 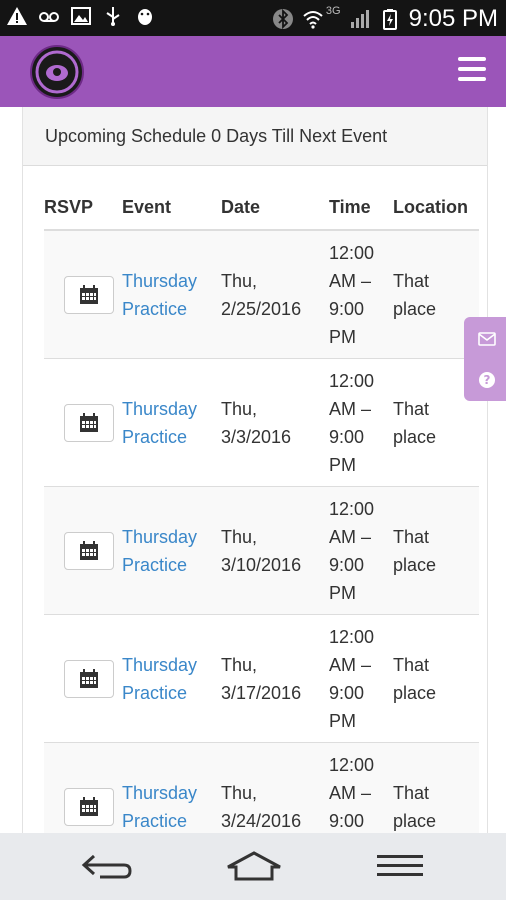 What do you see at coordinates (253, 18) in the screenshot?
I see `status-bar: 3G 9:05 PM` at bounding box center [253, 18].